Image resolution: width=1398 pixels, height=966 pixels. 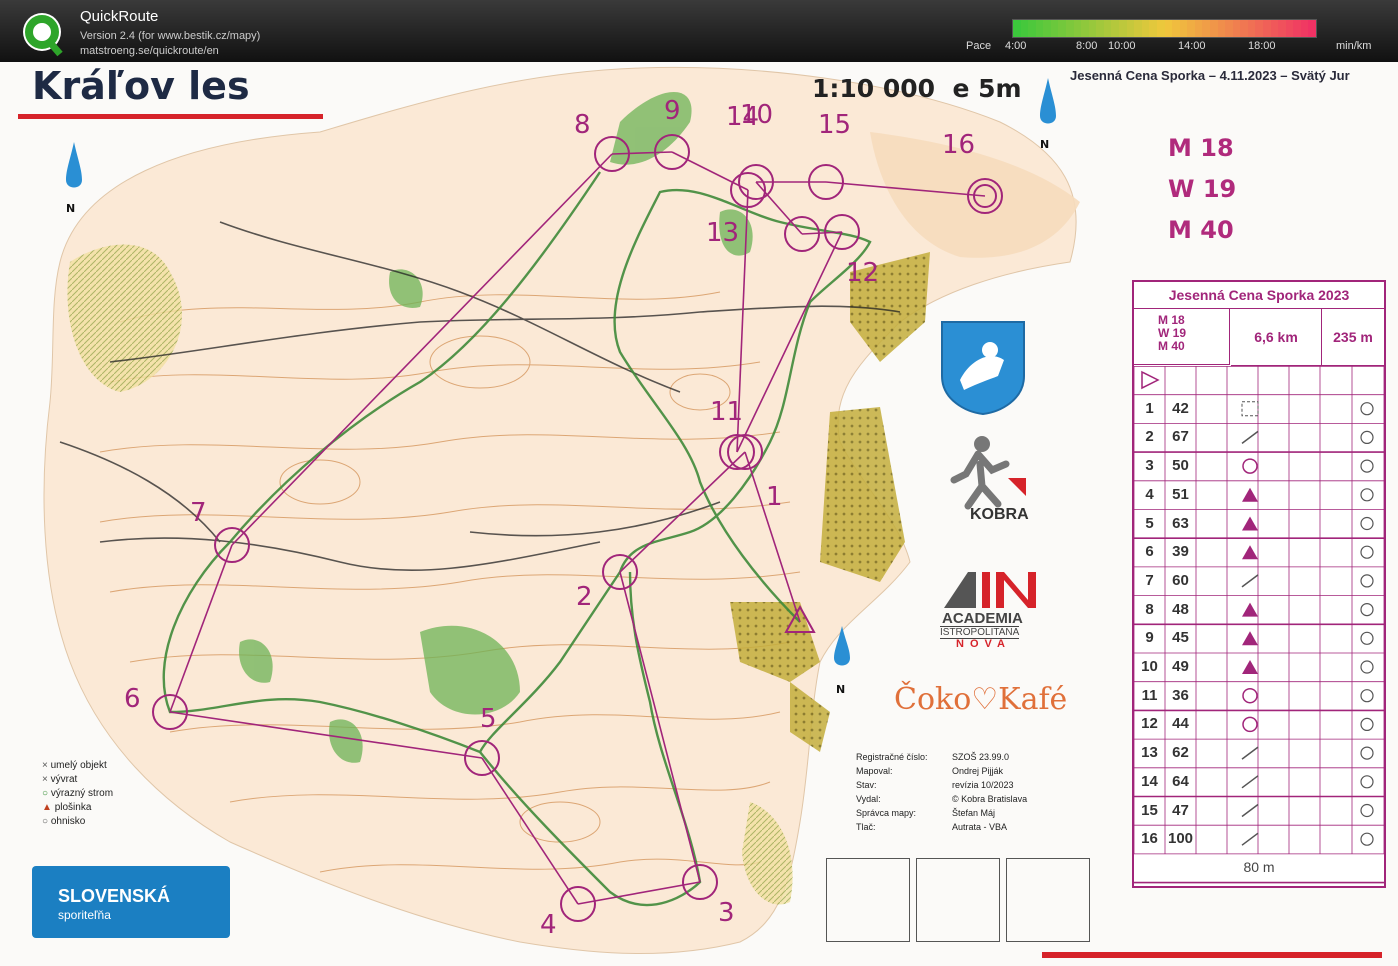 What do you see at coordinates (1149, 552) in the screenshot?
I see `control-sequence: 6` at bounding box center [1149, 552].